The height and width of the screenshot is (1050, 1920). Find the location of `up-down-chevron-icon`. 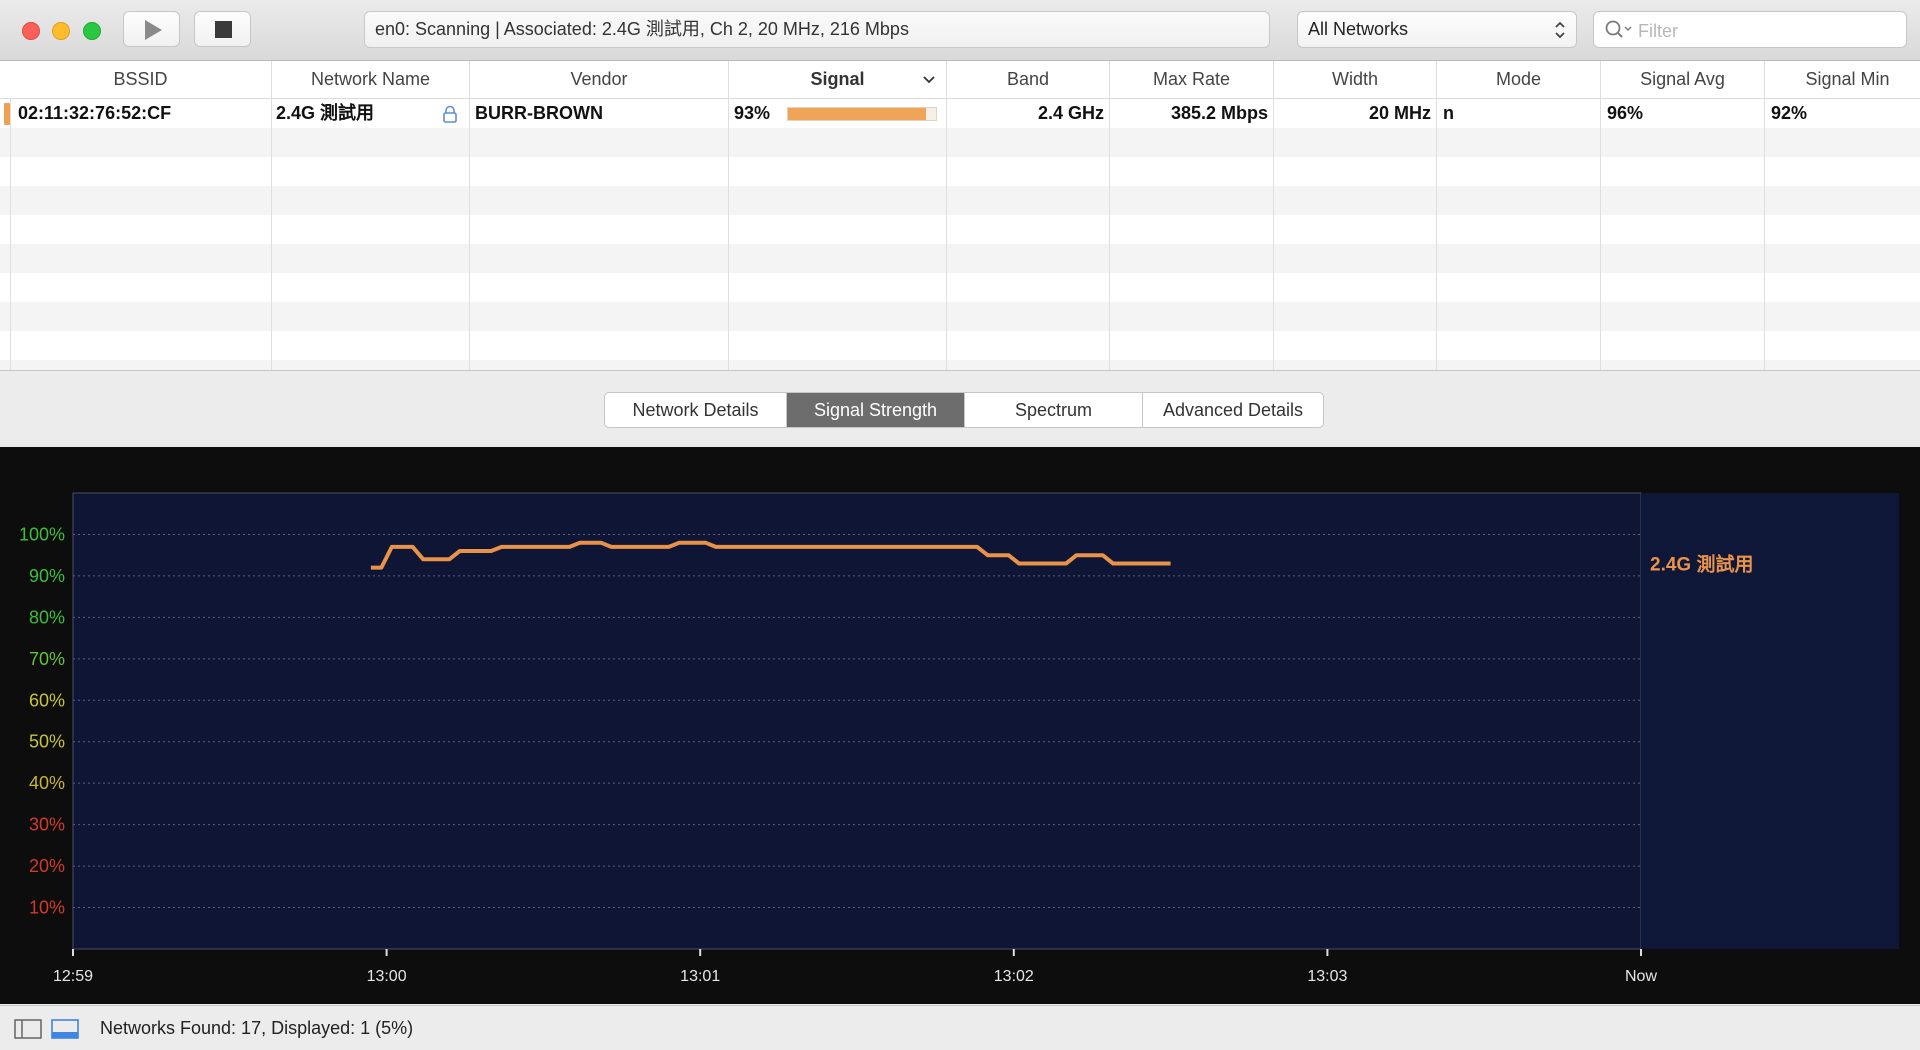

up-down-chevron-icon is located at coordinates (1560, 28).